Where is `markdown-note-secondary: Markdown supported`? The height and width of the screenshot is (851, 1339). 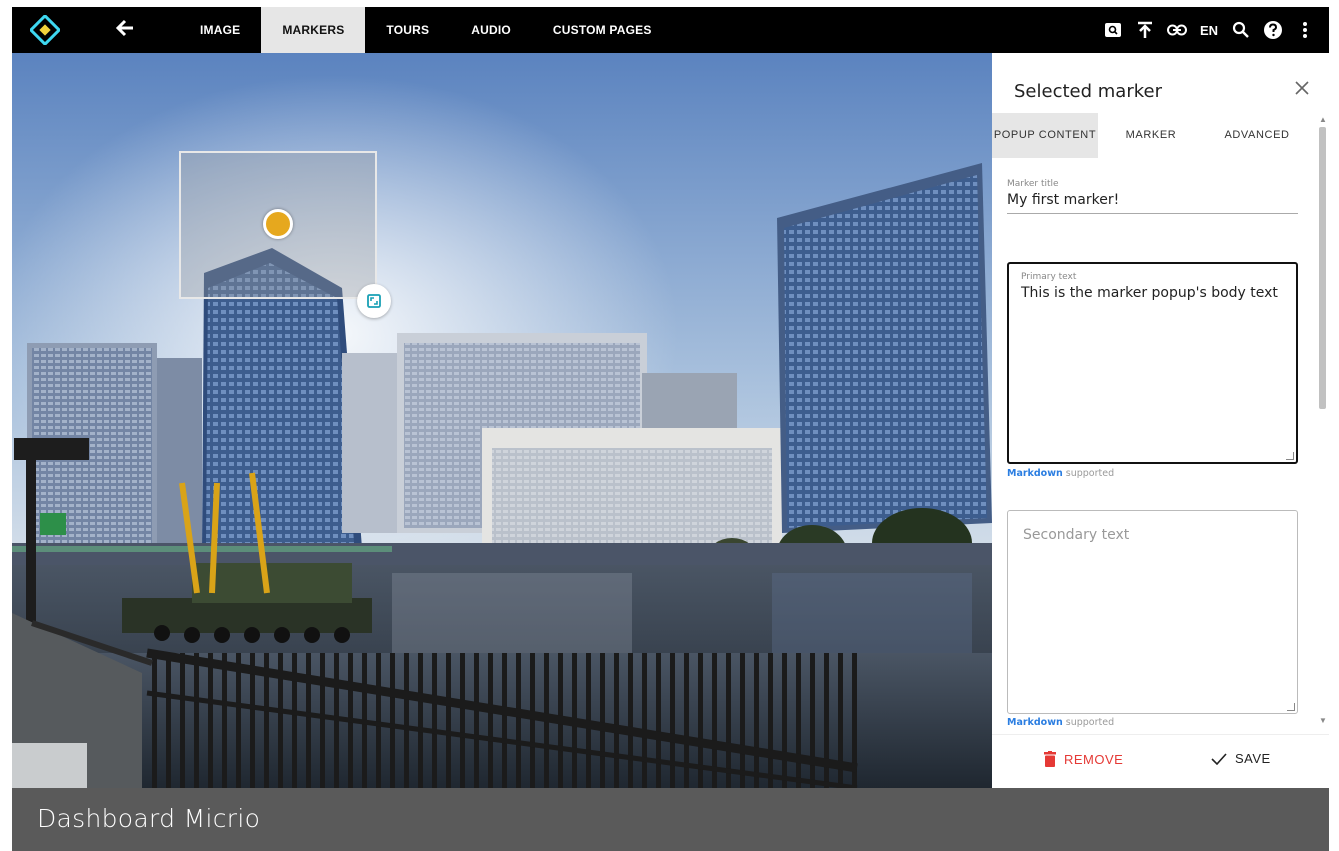
markdown-note-secondary: Markdown supported is located at coordinates (1060, 722).